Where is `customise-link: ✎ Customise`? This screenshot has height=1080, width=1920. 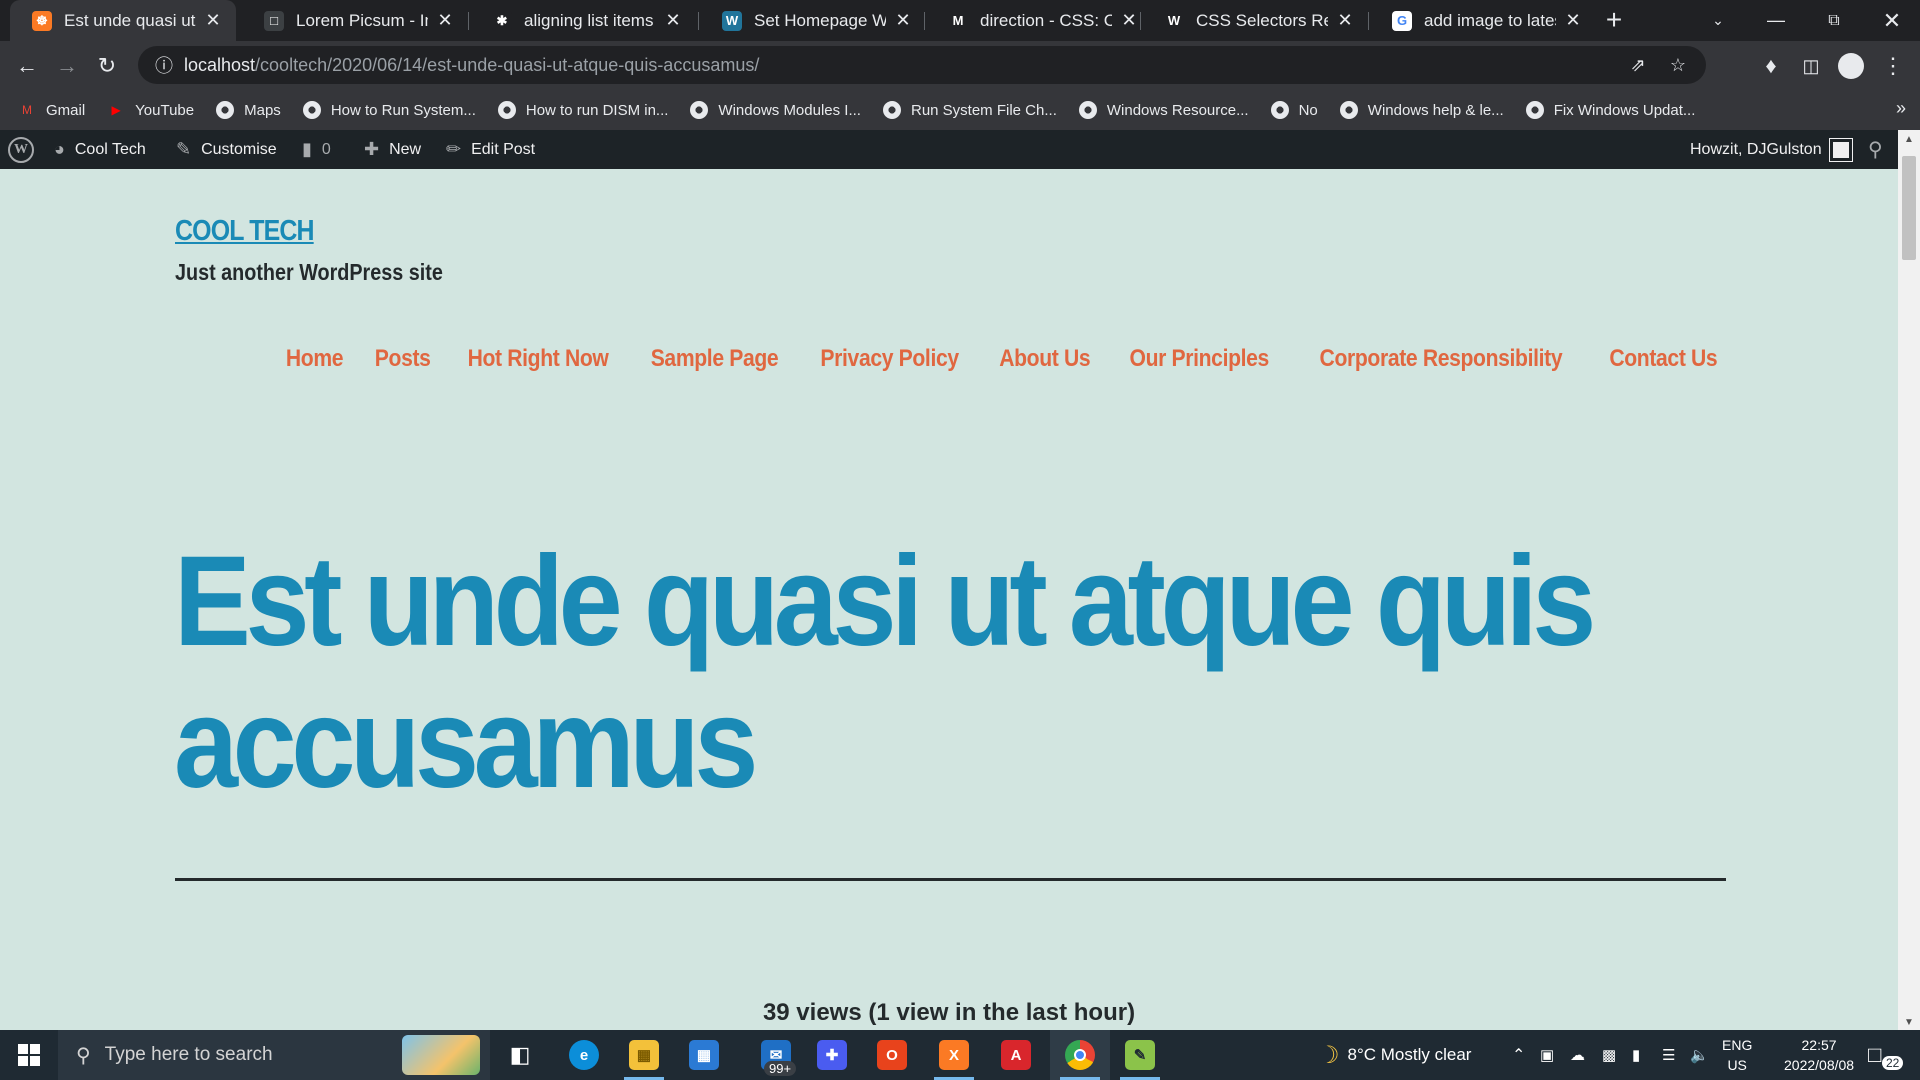 customise-link: ✎ Customise is located at coordinates (226, 149).